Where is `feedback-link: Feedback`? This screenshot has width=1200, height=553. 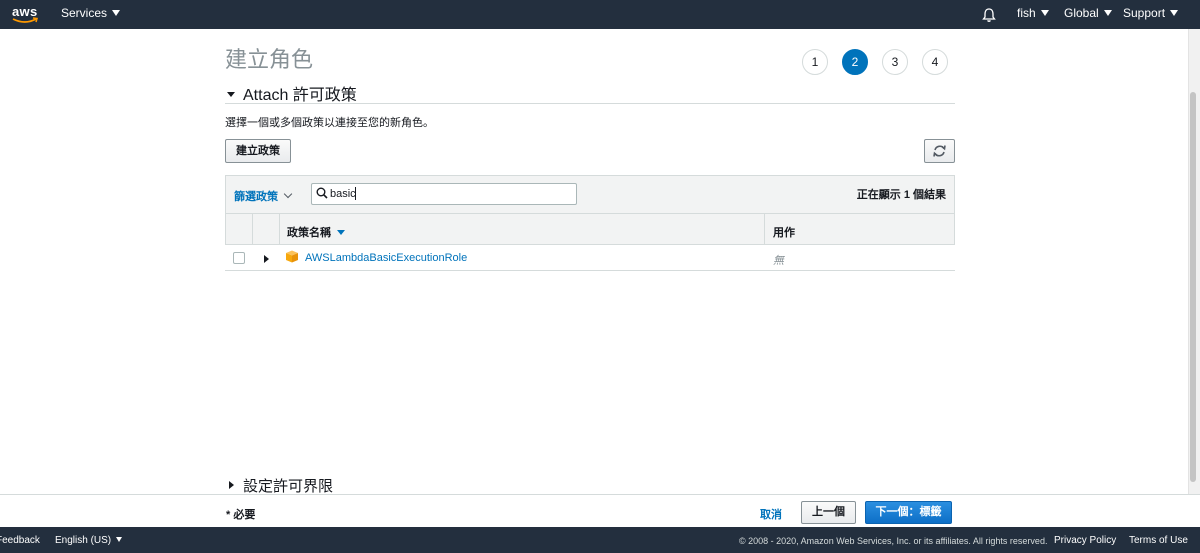 feedback-link: Feedback is located at coordinates (20, 540).